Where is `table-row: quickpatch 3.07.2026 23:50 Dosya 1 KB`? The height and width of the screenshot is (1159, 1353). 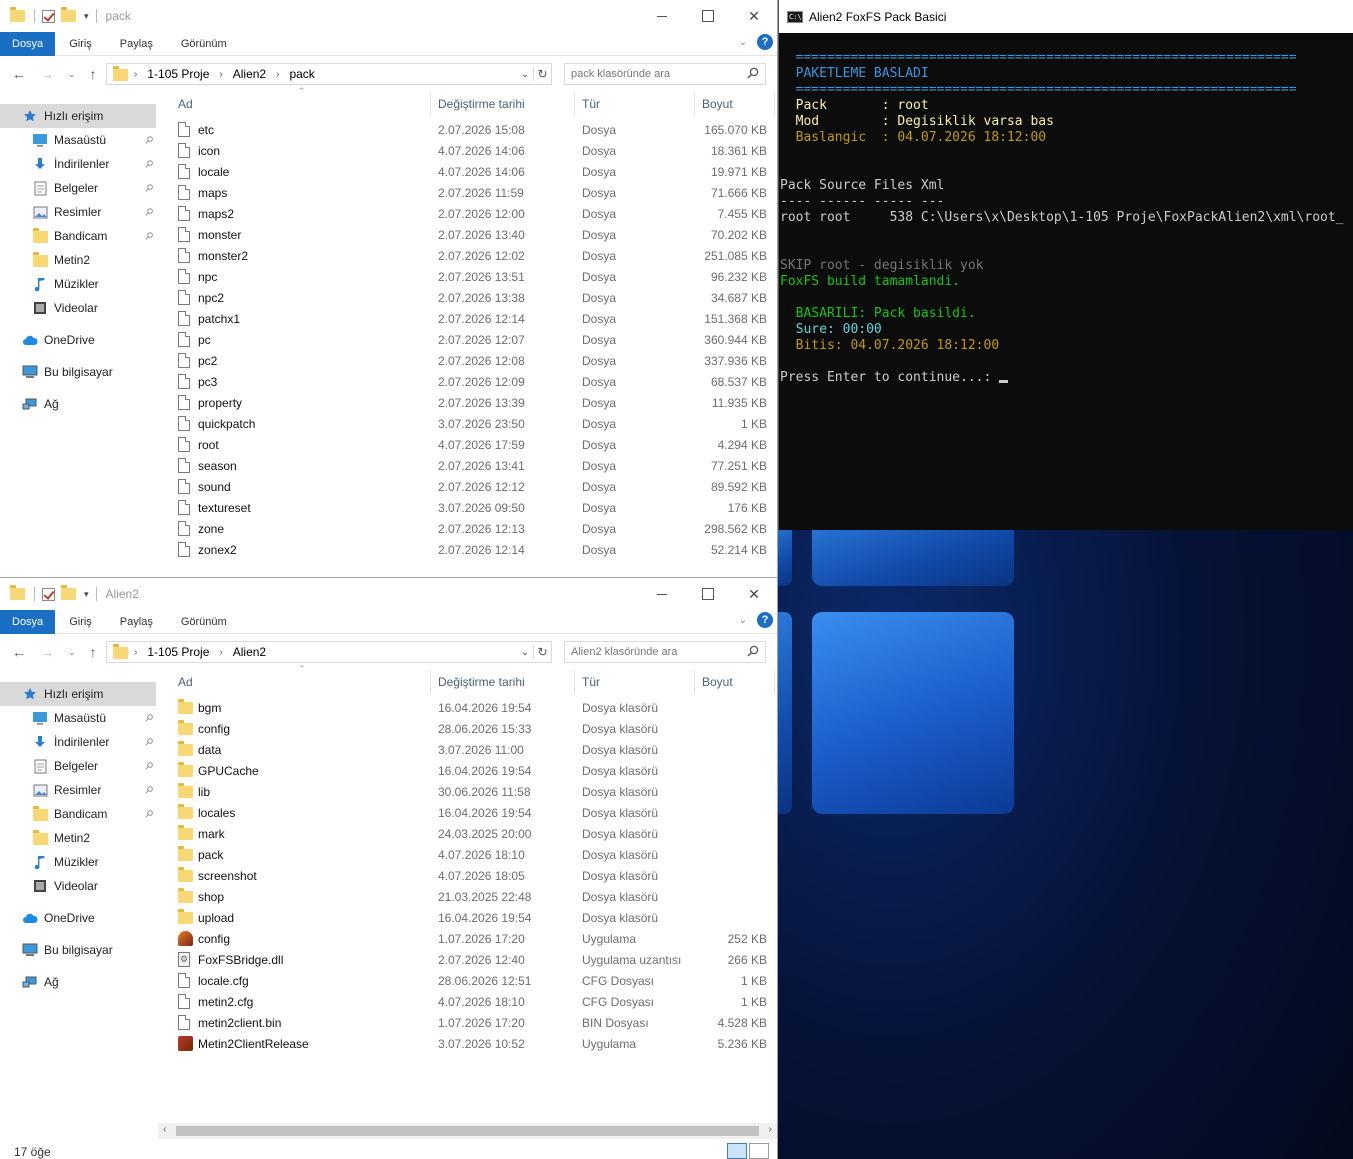
table-row: quickpatch 3.07.2026 23:50 Dosya 1 KB is located at coordinates (467, 424).